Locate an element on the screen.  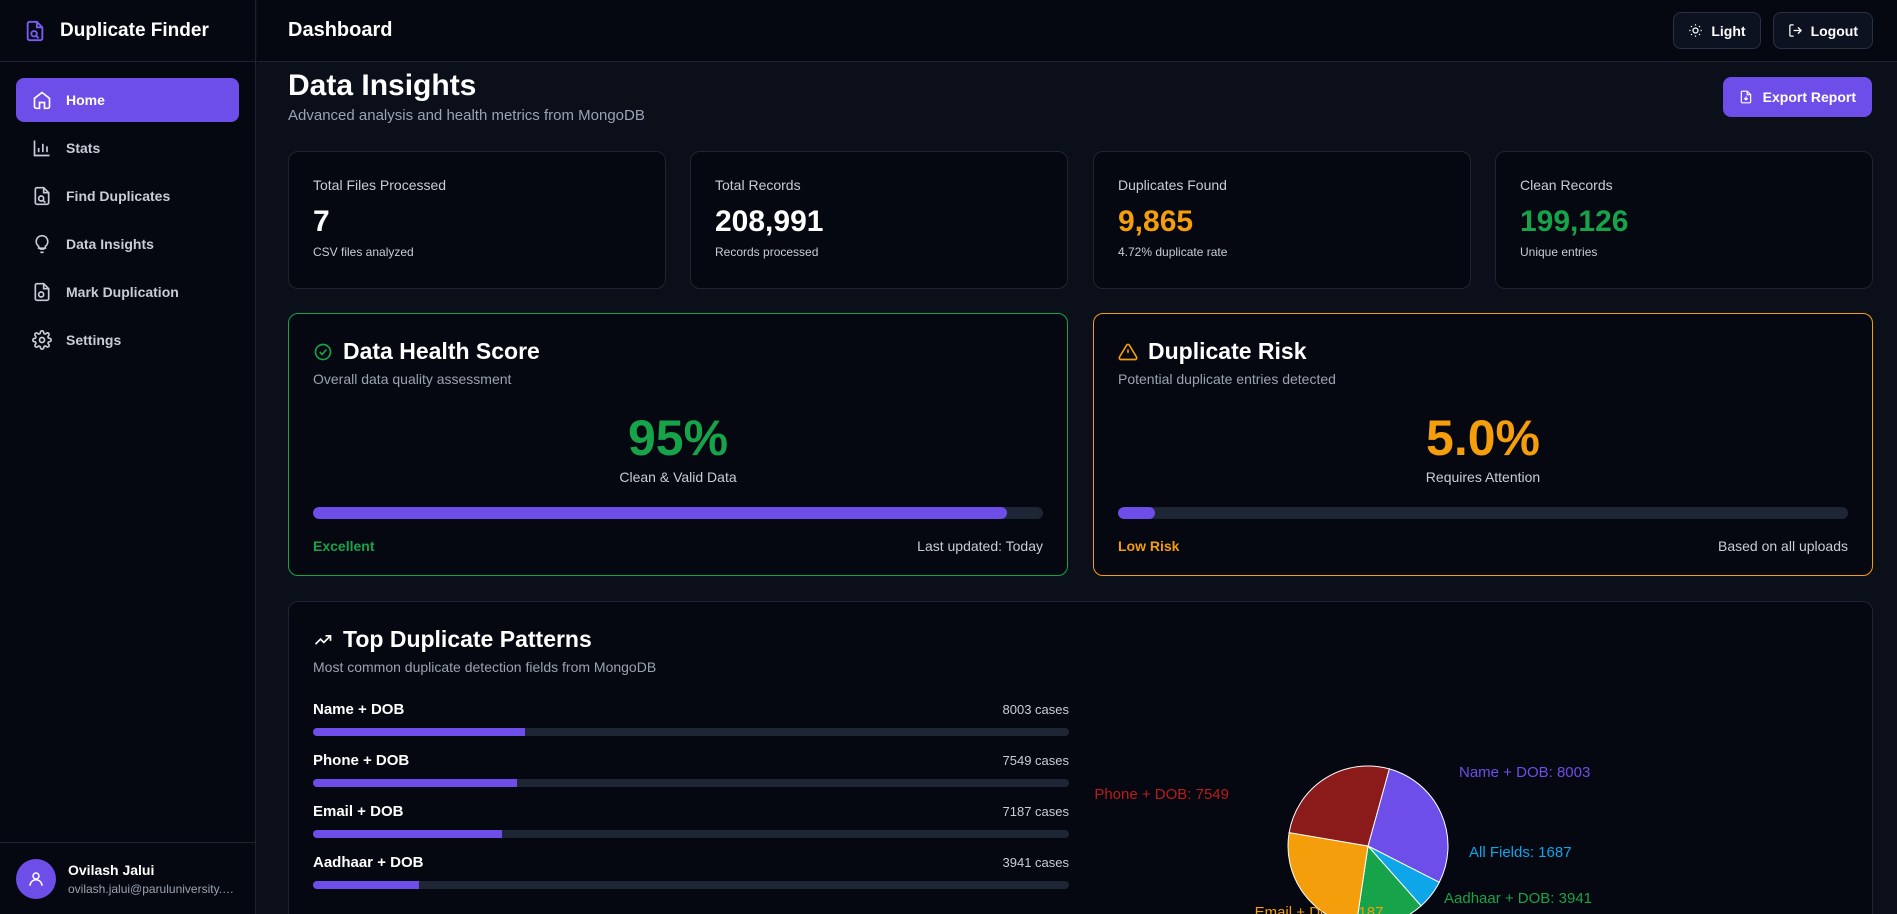
pattern-name: Aadhaar + DOB is located at coordinates (368, 862).